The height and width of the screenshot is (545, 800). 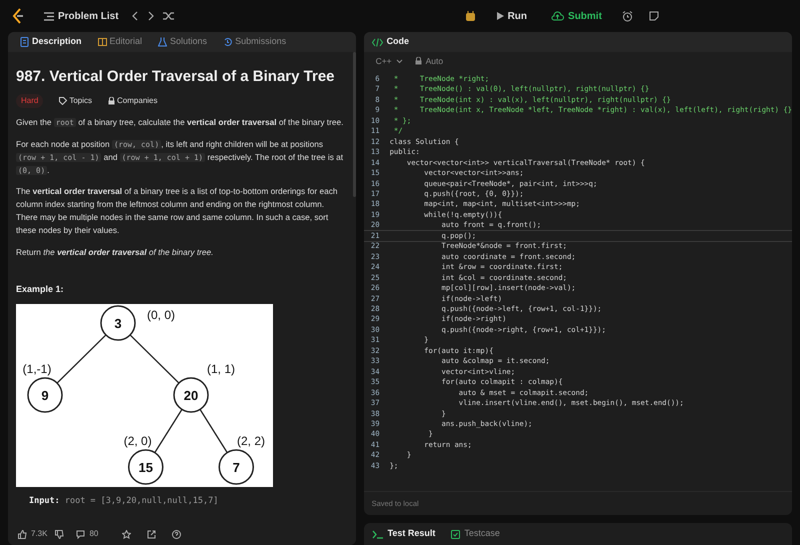 I want to click on coordinate-label: (1,-1), so click(x=37, y=369).